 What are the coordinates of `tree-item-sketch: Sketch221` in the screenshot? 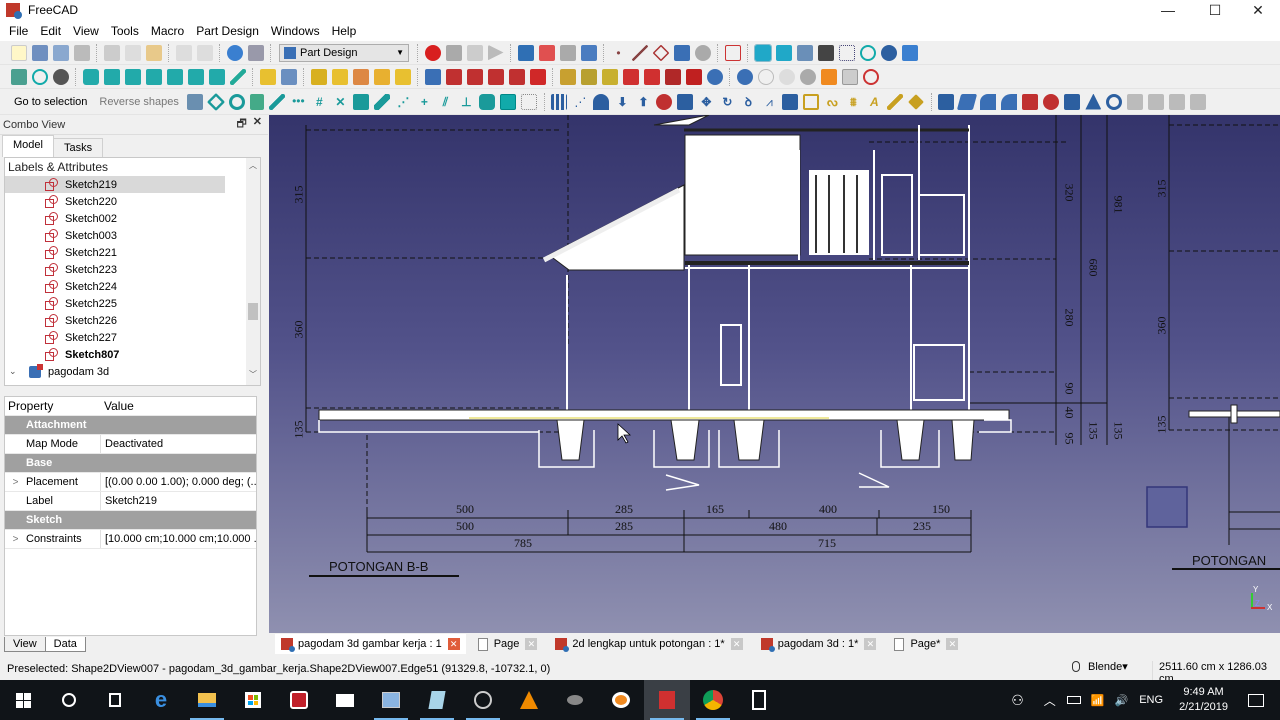 It's located at (115, 252).